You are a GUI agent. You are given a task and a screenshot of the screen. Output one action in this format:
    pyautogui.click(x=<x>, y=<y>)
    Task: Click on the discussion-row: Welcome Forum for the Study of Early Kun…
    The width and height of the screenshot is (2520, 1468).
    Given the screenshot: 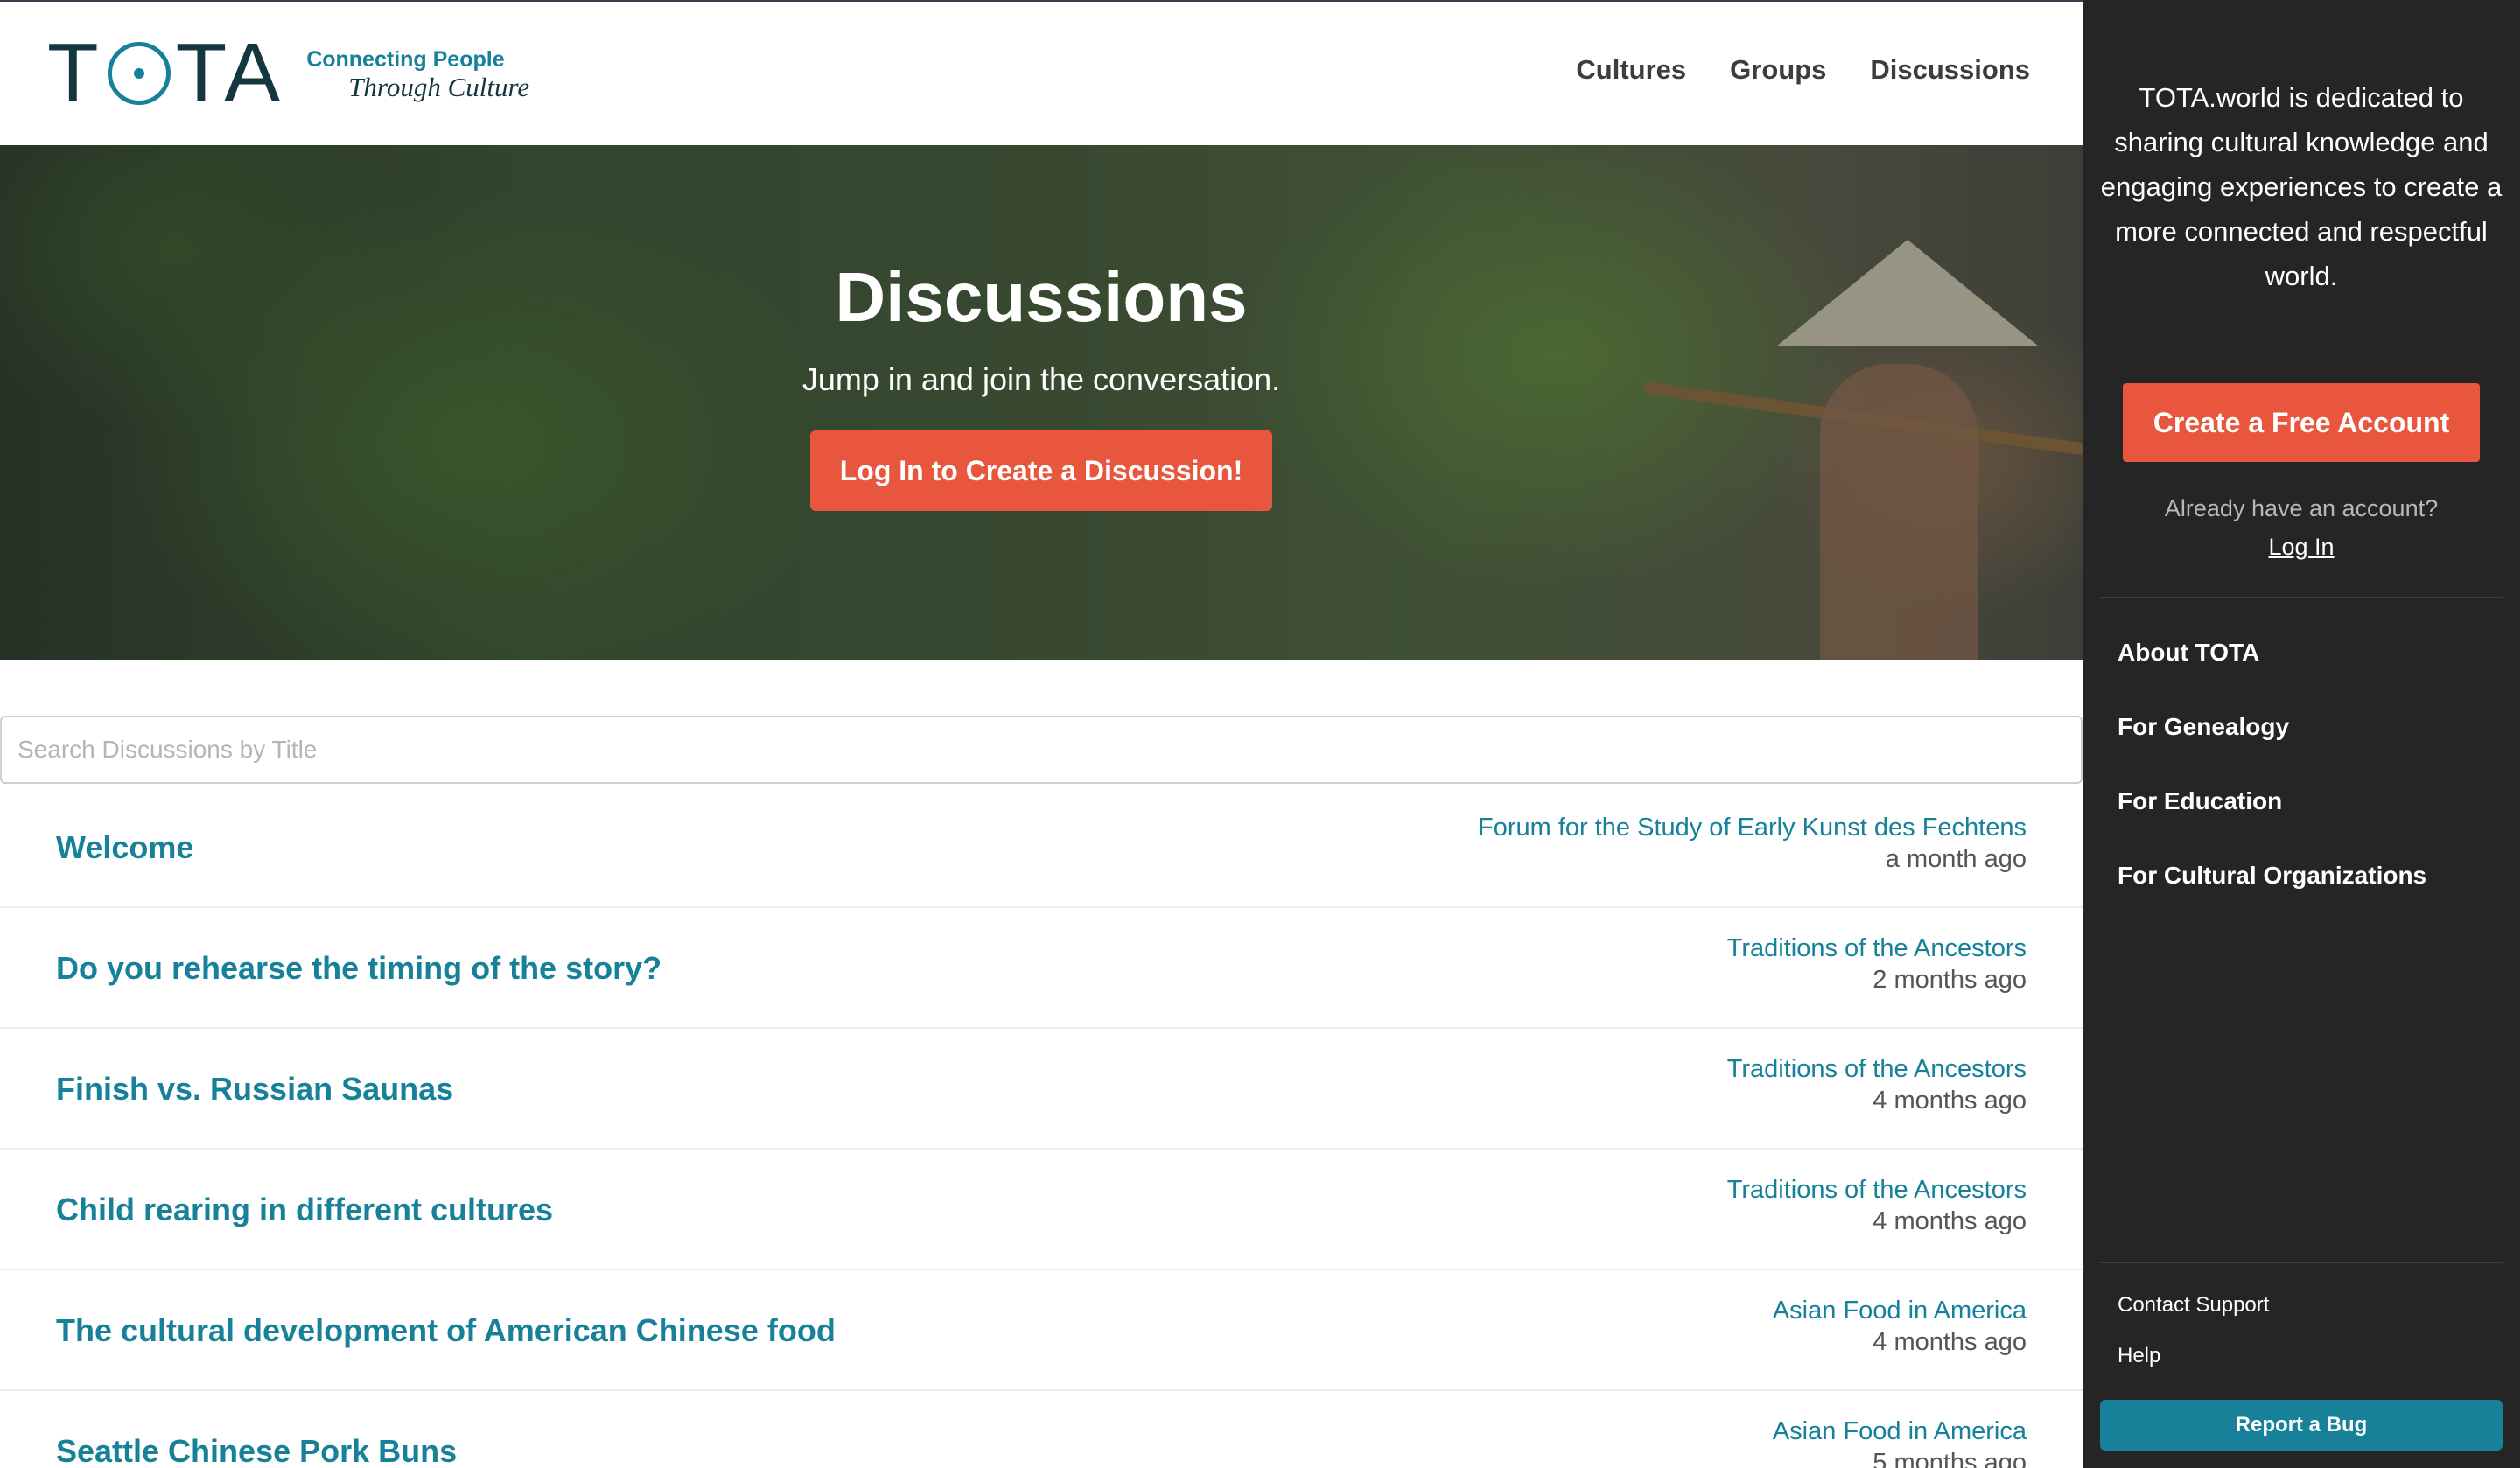 What is the action you would take?
    pyautogui.click(x=1041, y=847)
    